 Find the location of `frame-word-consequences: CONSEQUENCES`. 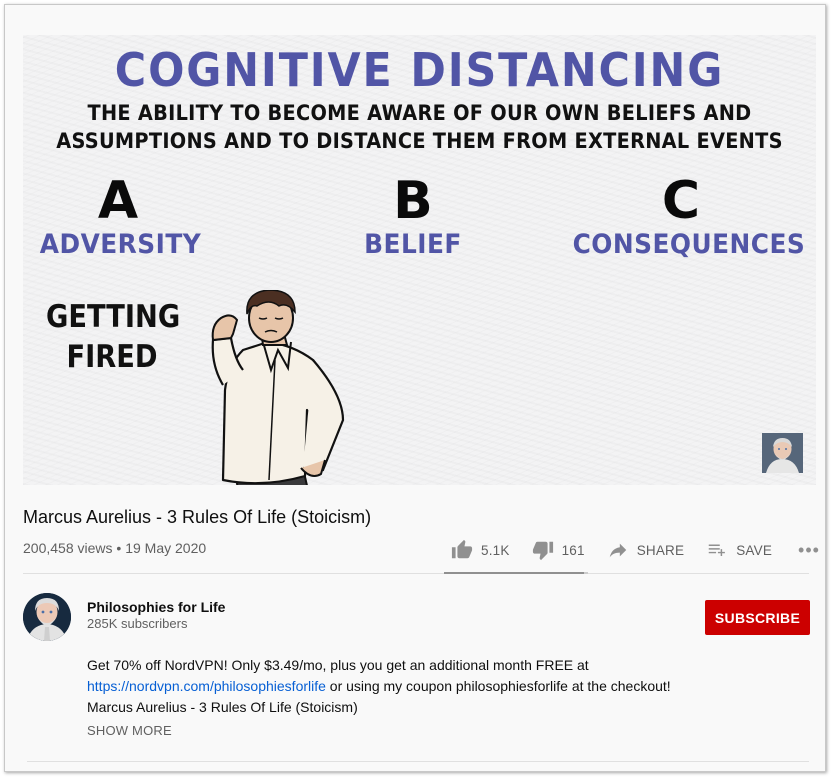

frame-word-consequences: CONSEQUENCES is located at coordinates (689, 244).